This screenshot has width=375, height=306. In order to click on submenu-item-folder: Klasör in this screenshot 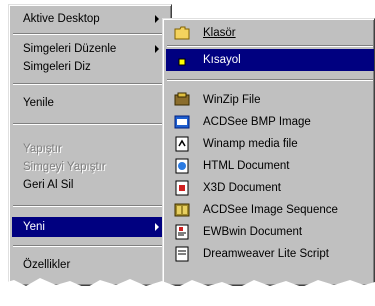, I will do `click(270, 33)`.